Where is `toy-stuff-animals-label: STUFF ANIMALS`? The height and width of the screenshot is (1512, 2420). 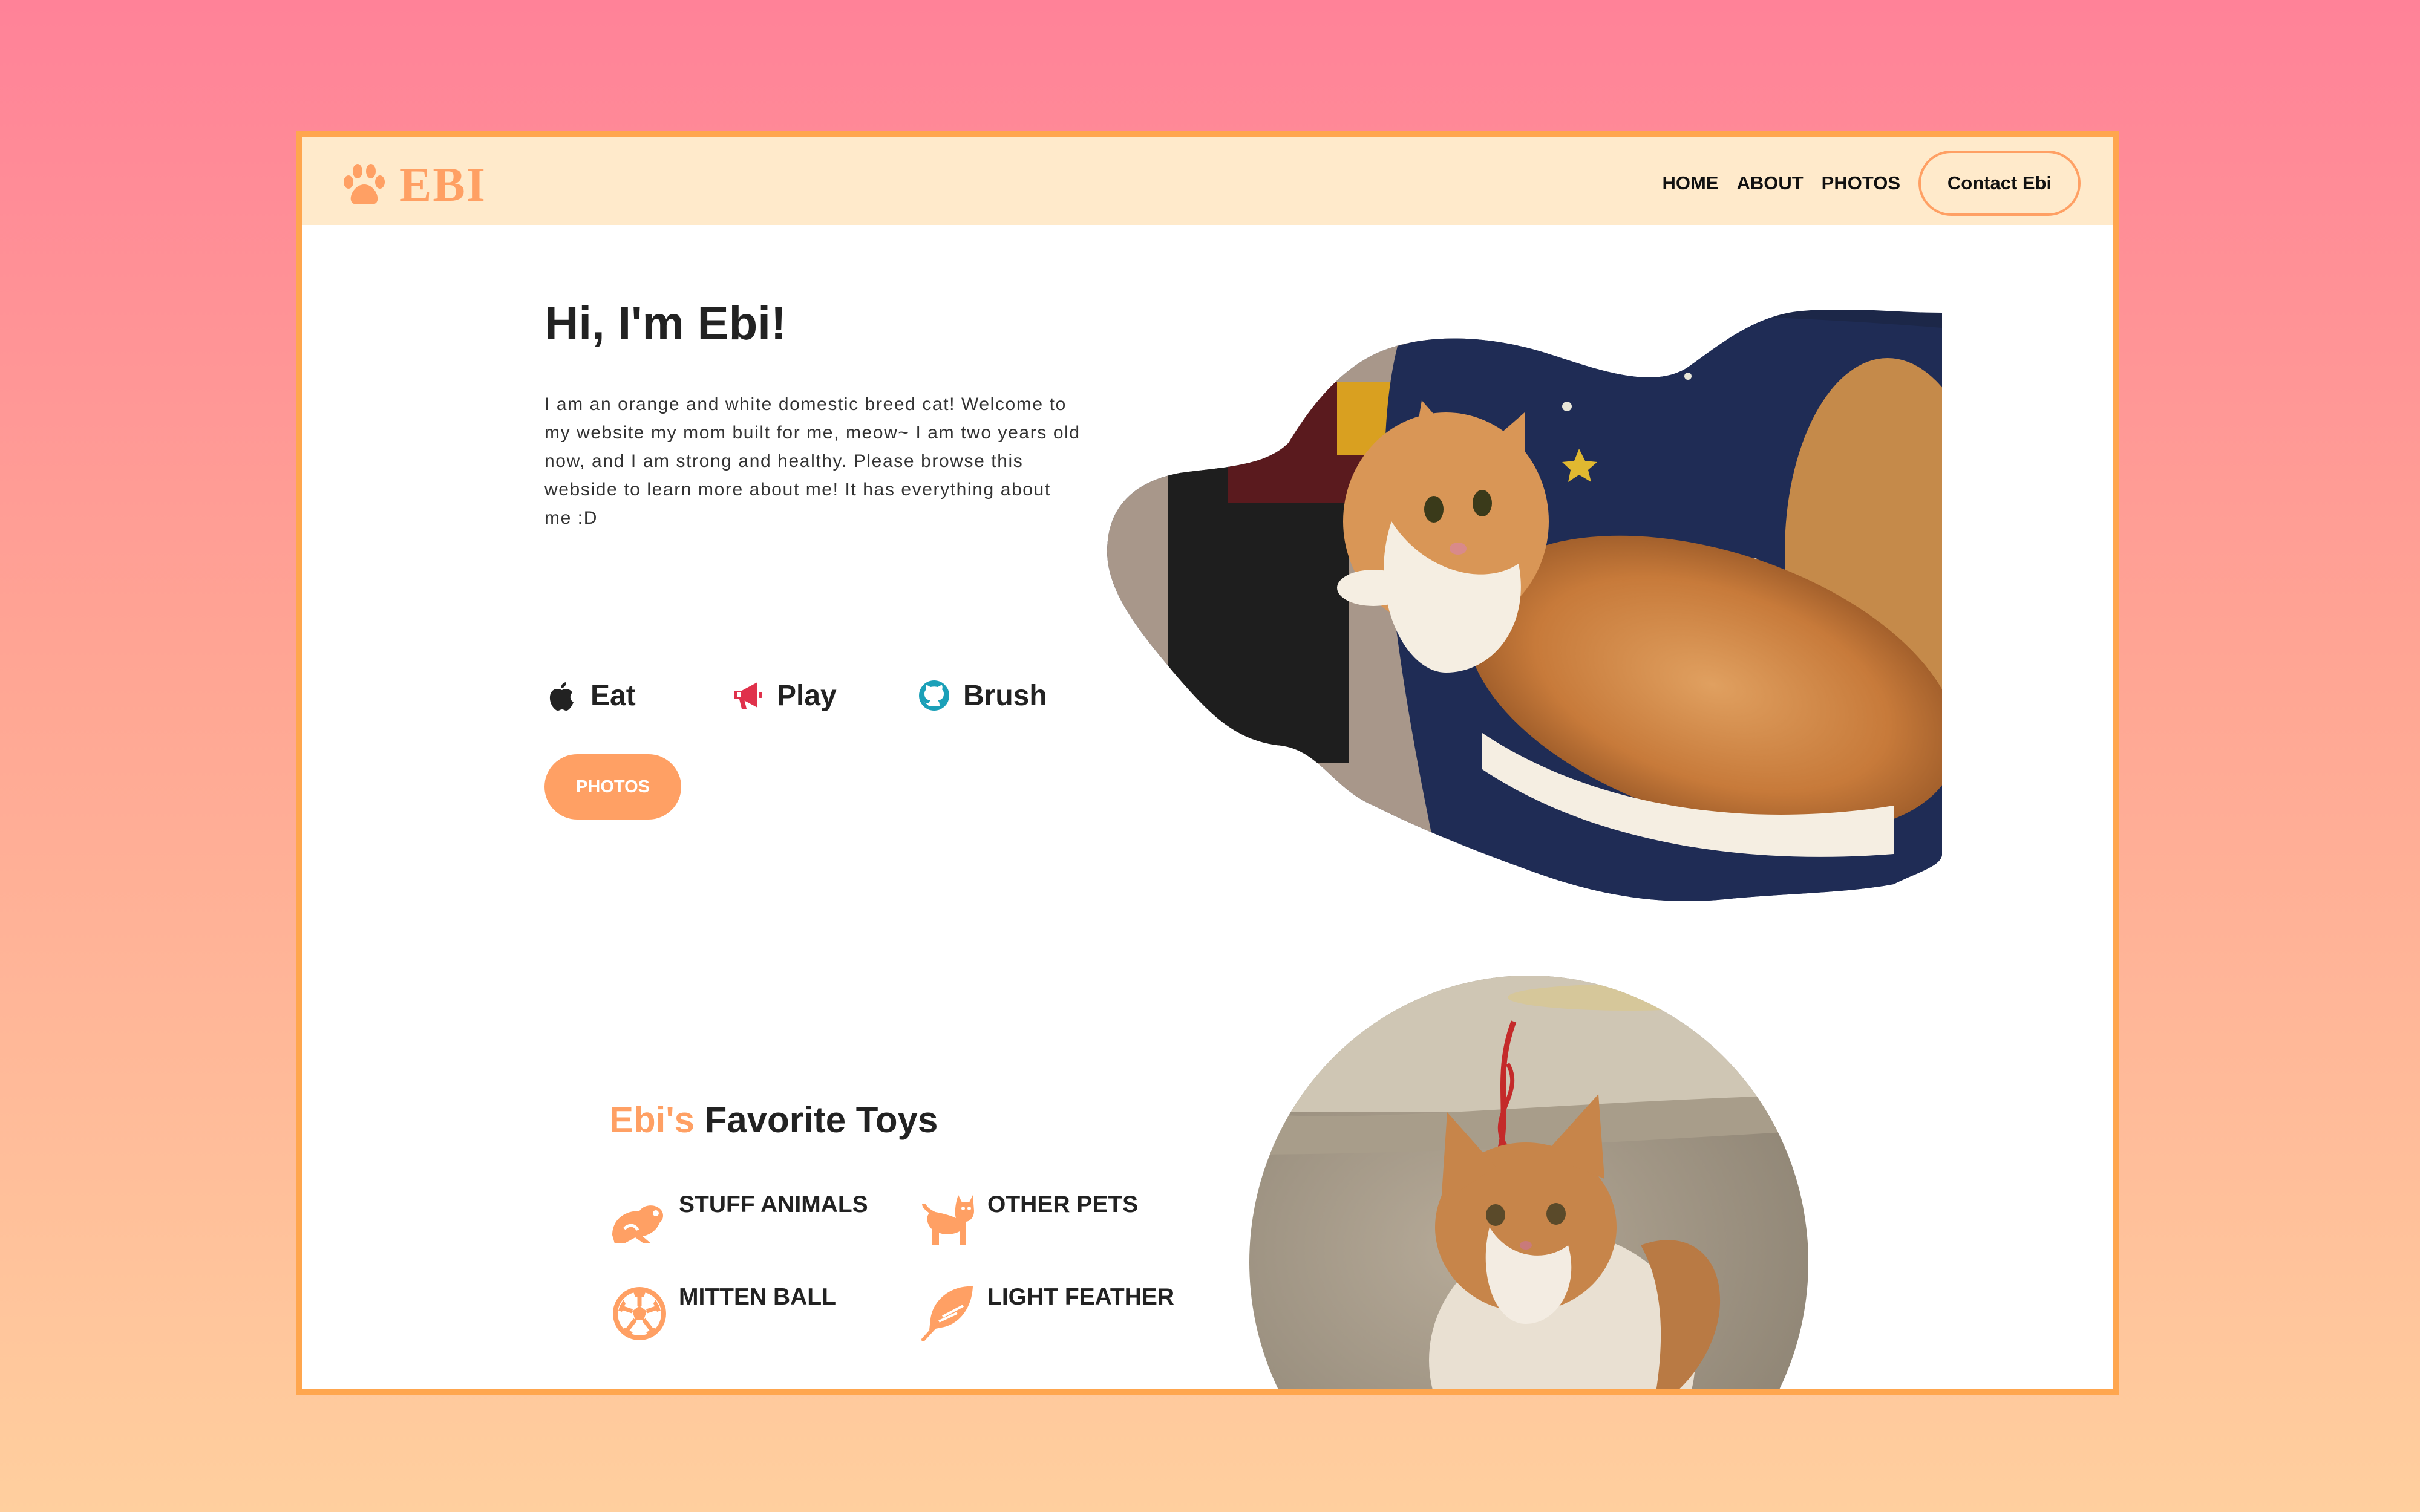
toy-stuff-animals-label: STUFF ANIMALS is located at coordinates (773, 1204).